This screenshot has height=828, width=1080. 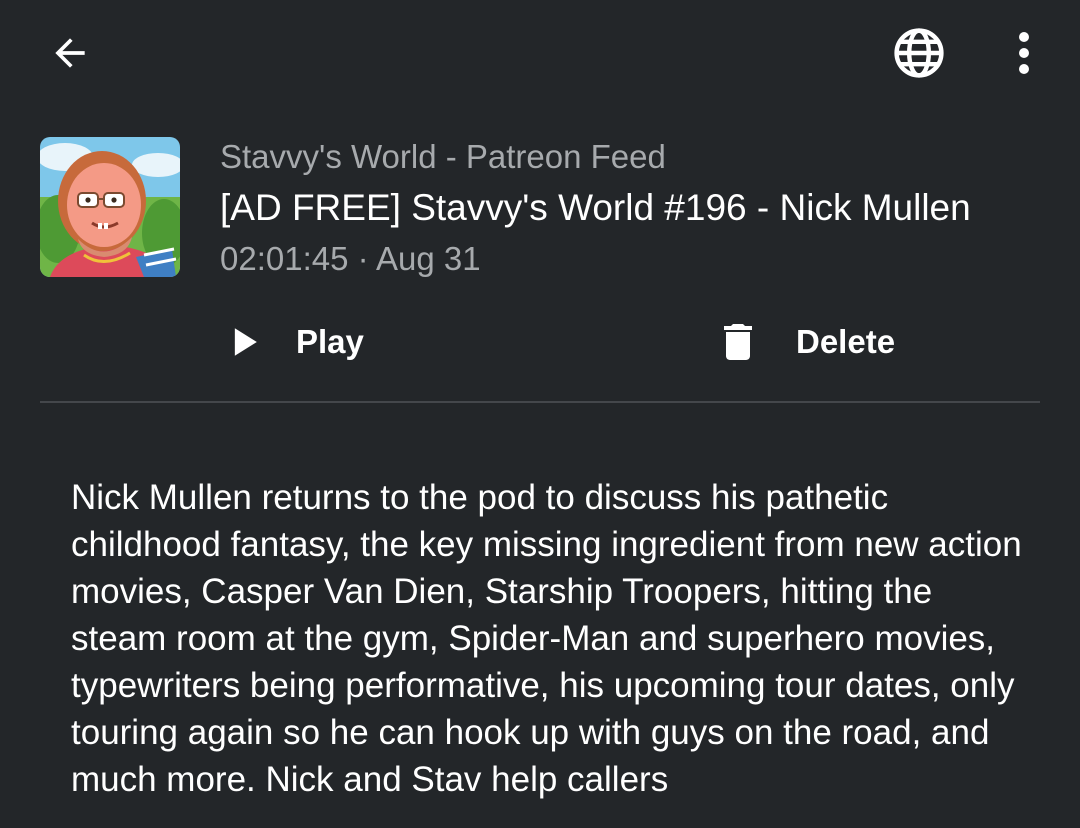 I want to click on more-options-button, so click(x=1024, y=53).